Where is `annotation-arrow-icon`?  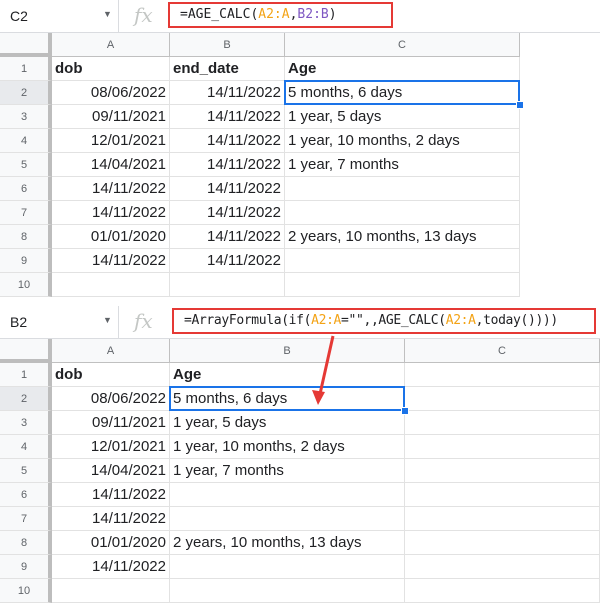
annotation-arrow-icon is located at coordinates (323, 370).